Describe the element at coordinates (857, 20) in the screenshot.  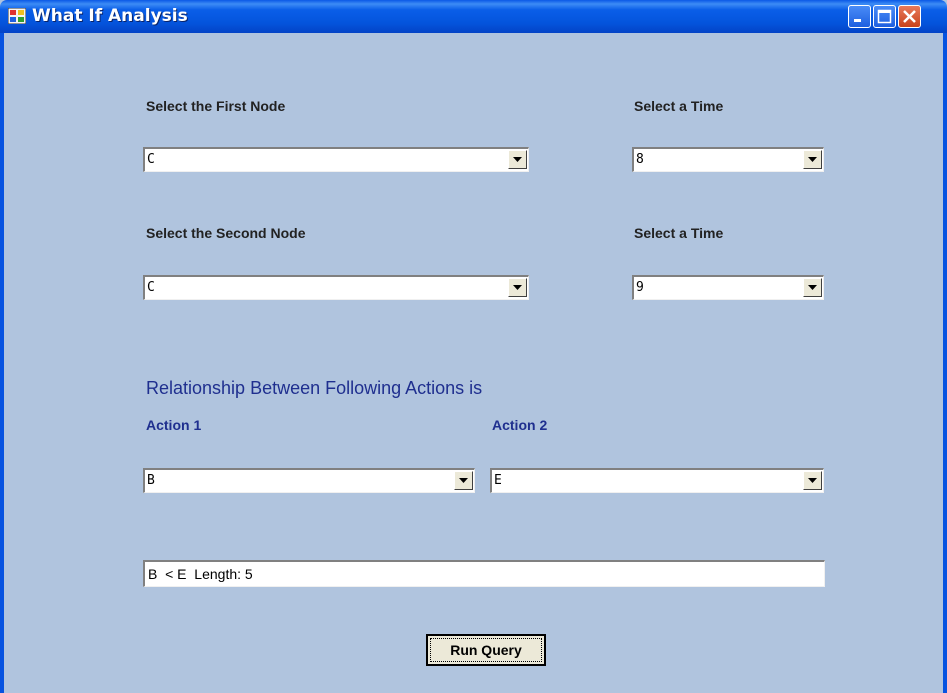
I see `minimize-icon` at that location.